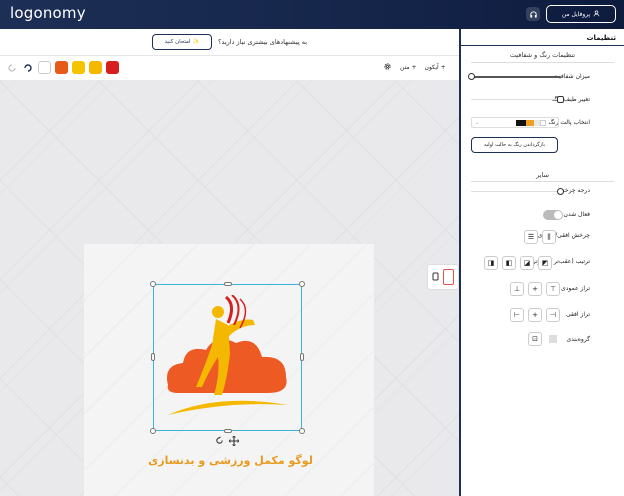  I want to click on floating-tools, so click(443, 277).